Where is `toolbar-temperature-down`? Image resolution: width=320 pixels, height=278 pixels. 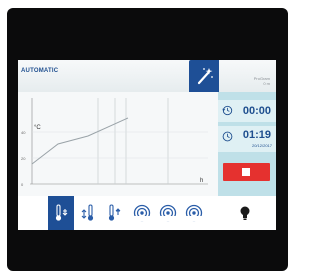
toolbar-temperature-down is located at coordinates (61, 213).